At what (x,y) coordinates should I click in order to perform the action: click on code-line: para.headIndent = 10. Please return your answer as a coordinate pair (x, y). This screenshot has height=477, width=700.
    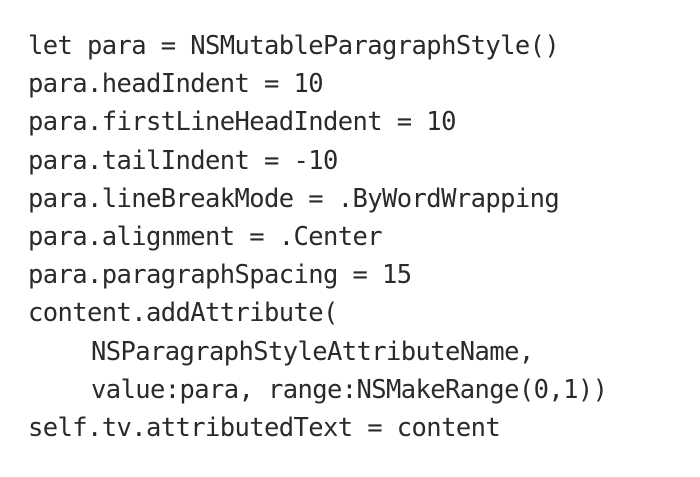
    Looking at the image, I should click on (176, 84).